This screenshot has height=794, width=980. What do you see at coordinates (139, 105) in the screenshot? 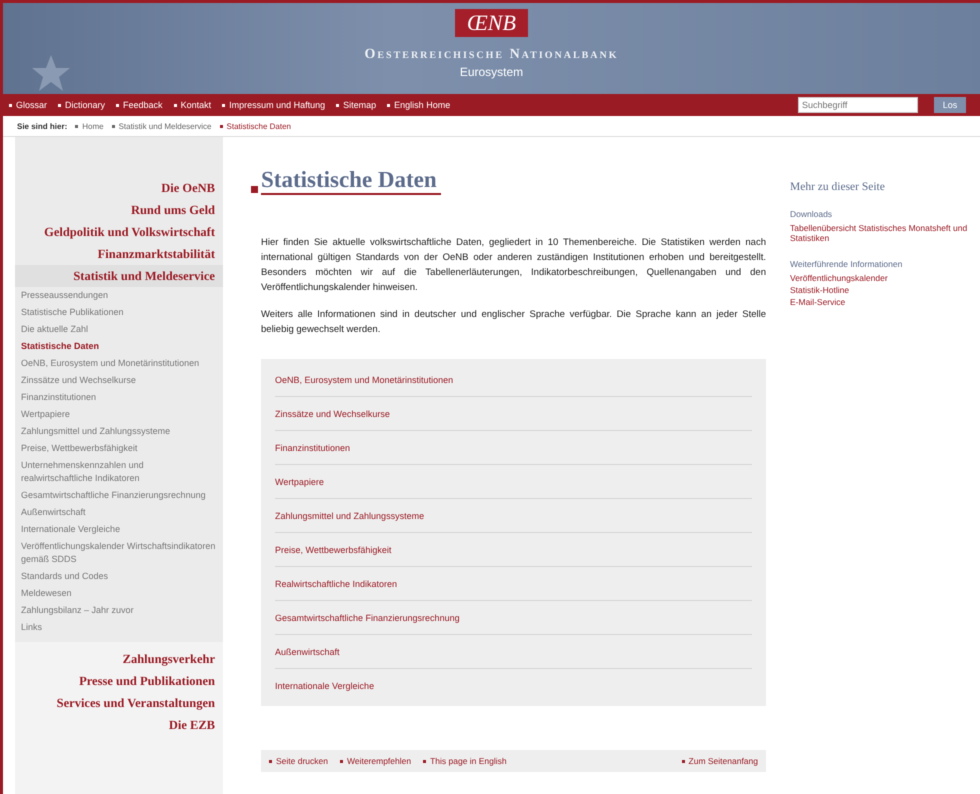
I see `nav-link: Feedback` at bounding box center [139, 105].